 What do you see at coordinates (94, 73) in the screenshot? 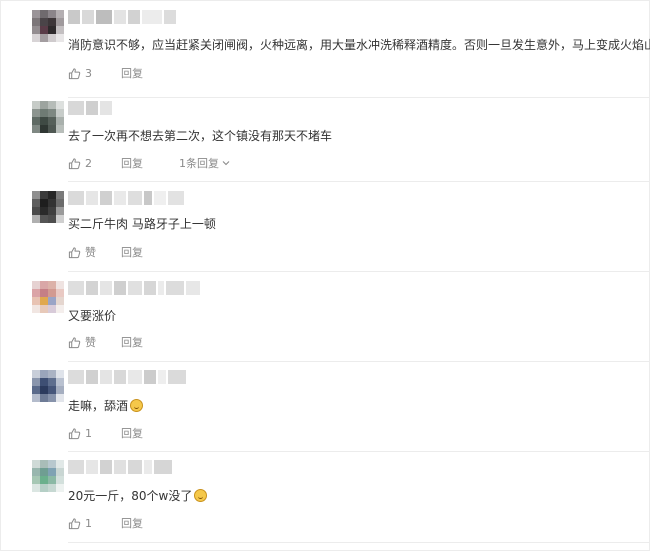
I see `like-button: 3` at bounding box center [94, 73].